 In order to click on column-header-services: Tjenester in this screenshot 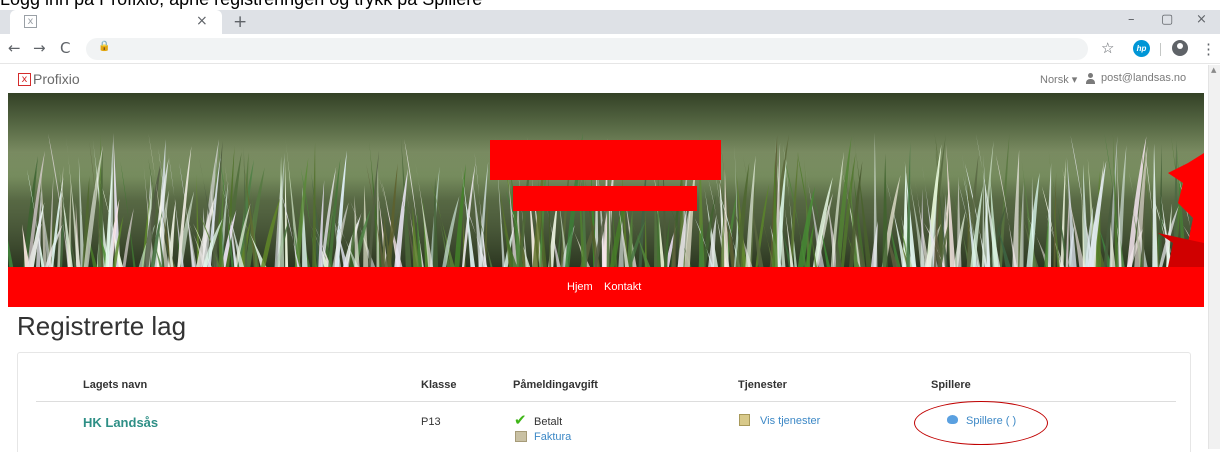, I will do `click(762, 385)`.